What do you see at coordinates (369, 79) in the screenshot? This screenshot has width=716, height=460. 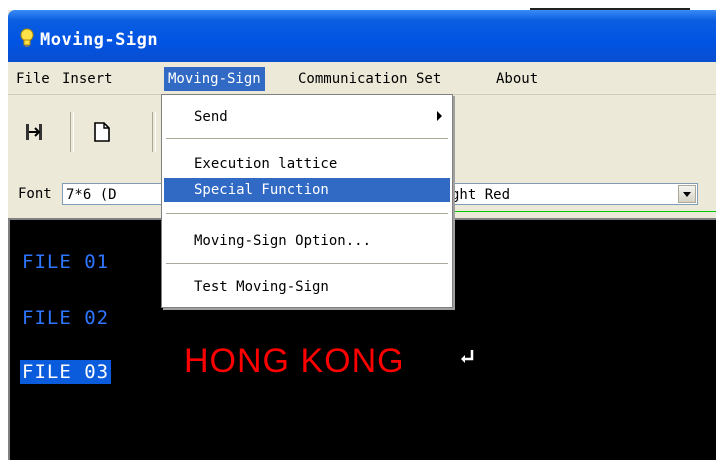 I see `menu-communication-set: Communication Set` at bounding box center [369, 79].